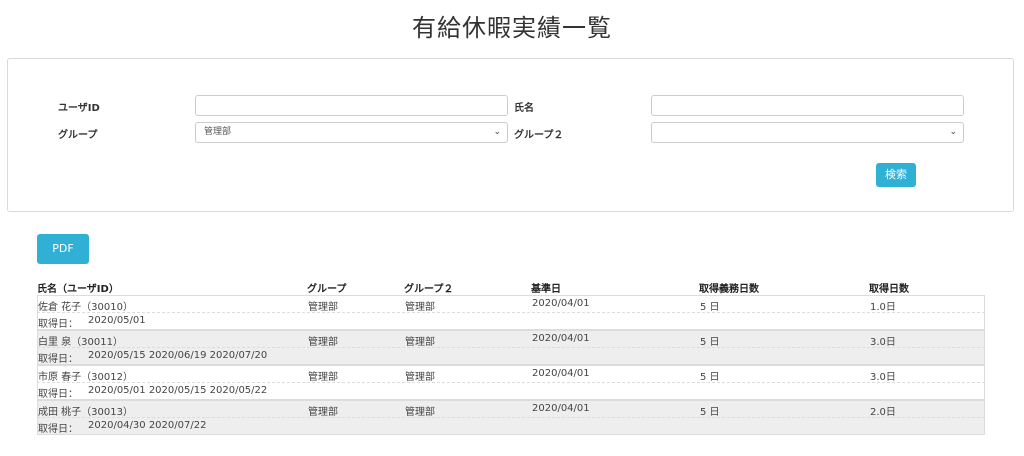  What do you see at coordinates (117, 320) in the screenshot?
I see `taken-dates: 2020/05/01` at bounding box center [117, 320].